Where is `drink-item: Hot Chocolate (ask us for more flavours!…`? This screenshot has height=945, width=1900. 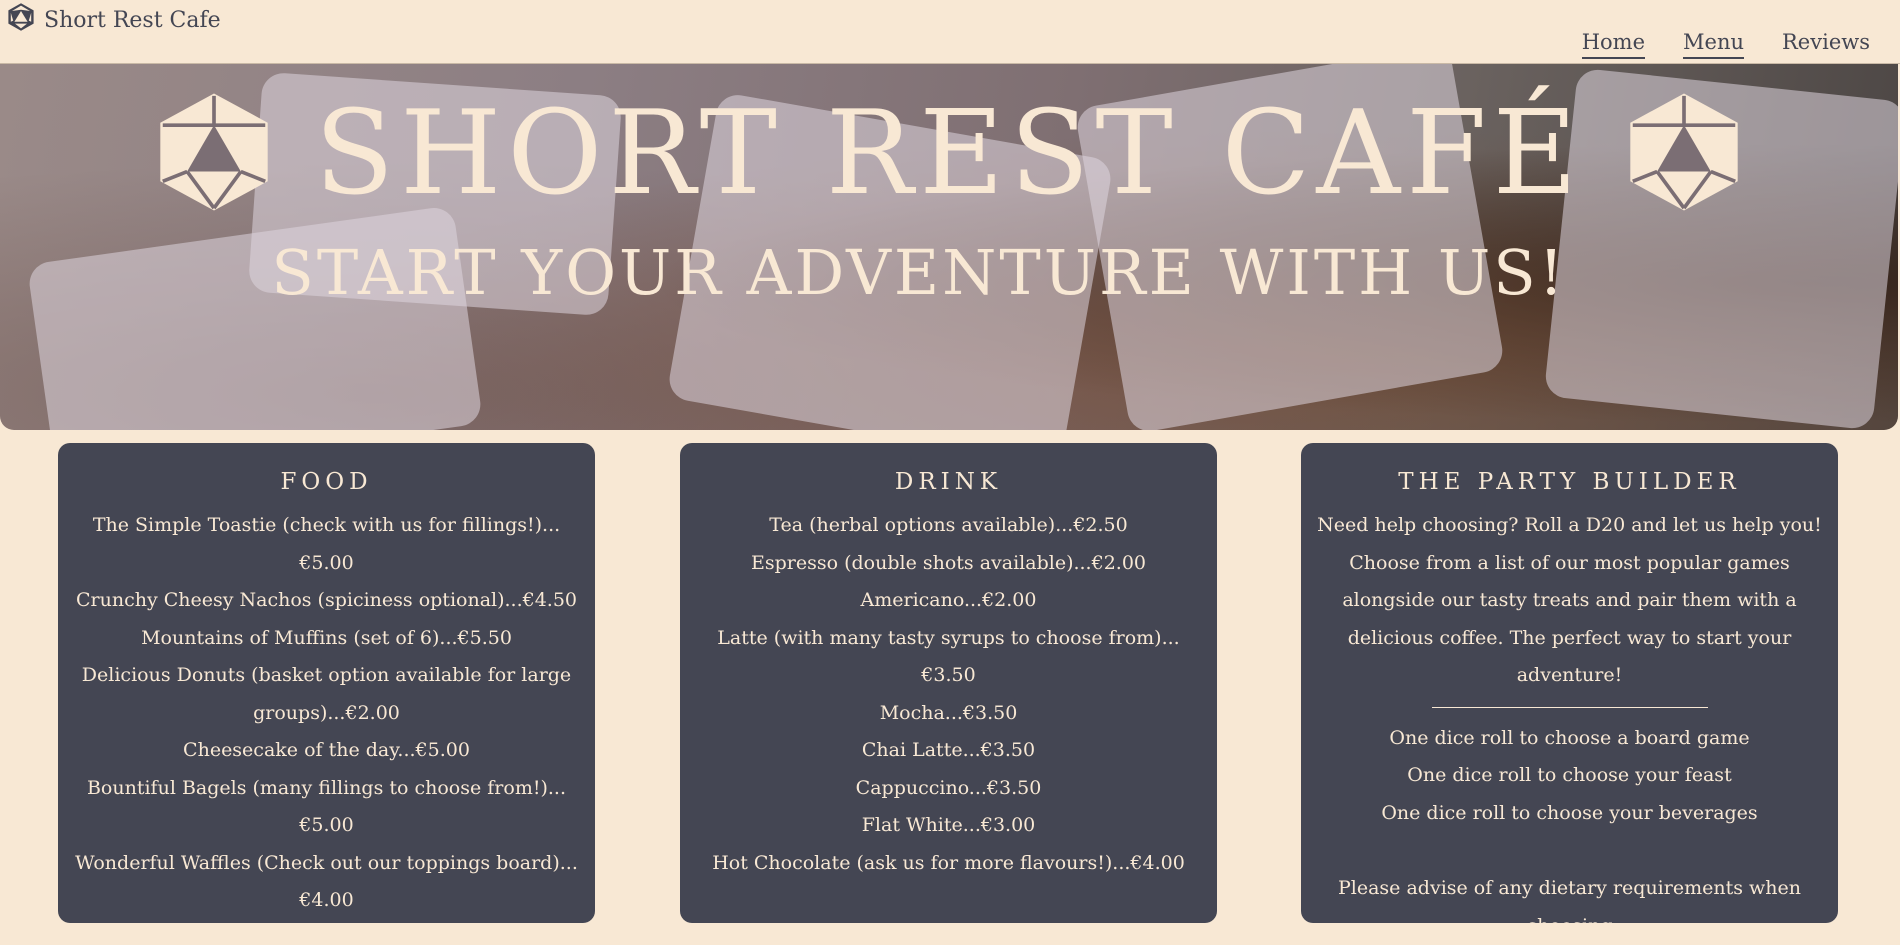
drink-item: Hot Chocolate (ask us for more flavours!… is located at coordinates (948, 862).